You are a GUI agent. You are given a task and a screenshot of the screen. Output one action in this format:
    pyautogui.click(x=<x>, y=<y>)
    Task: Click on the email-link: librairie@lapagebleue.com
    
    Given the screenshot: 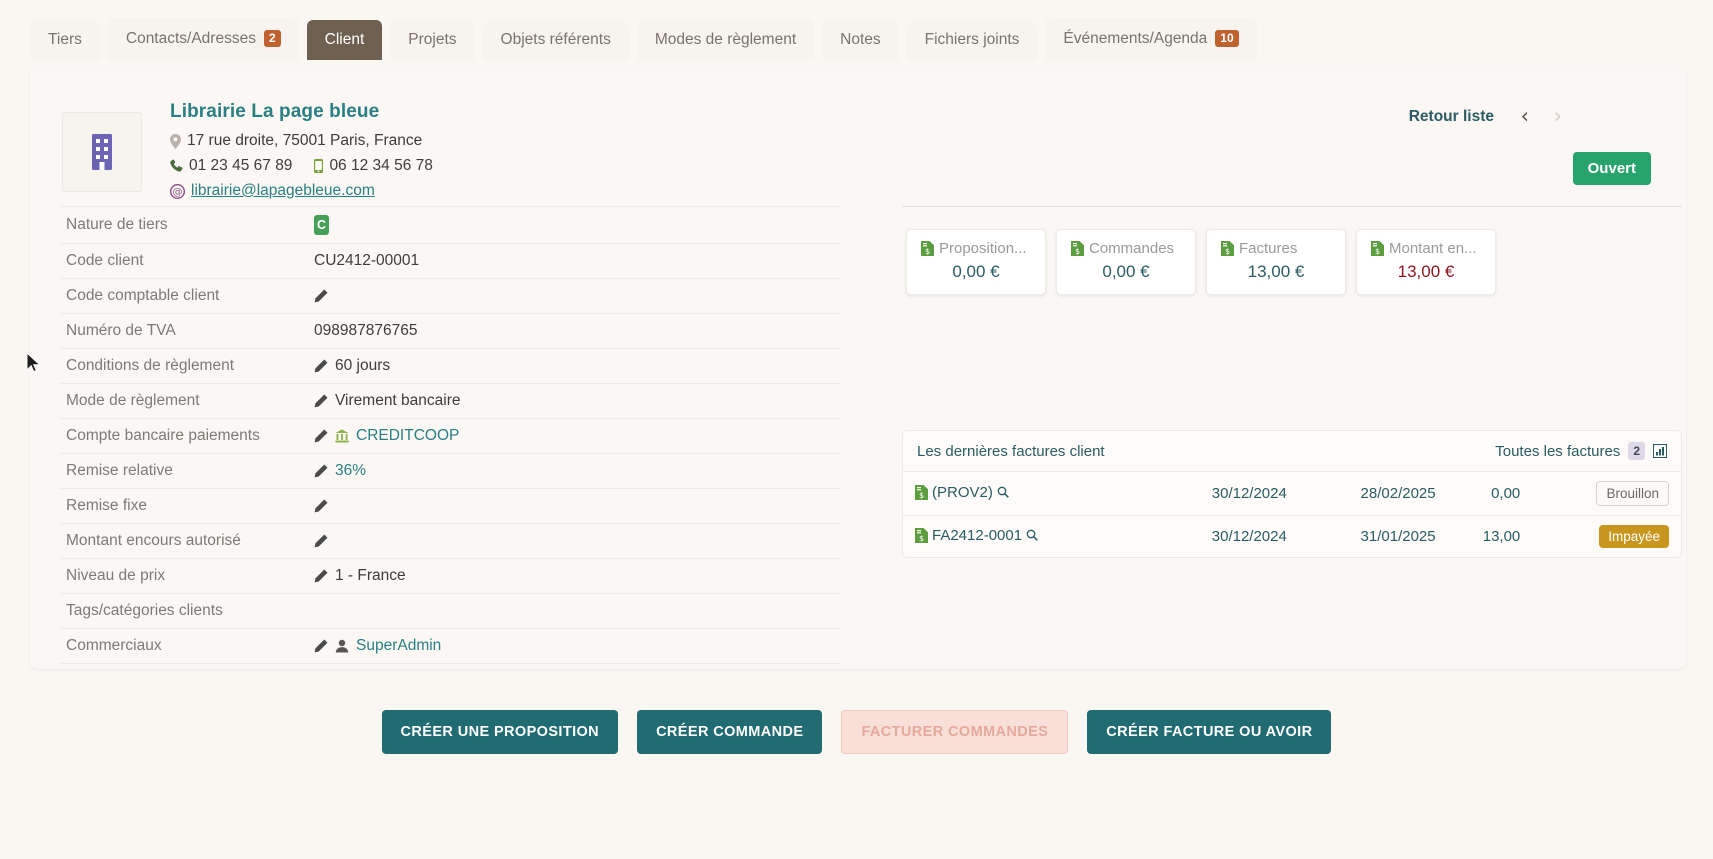 What is the action you would take?
    pyautogui.click(x=283, y=191)
    